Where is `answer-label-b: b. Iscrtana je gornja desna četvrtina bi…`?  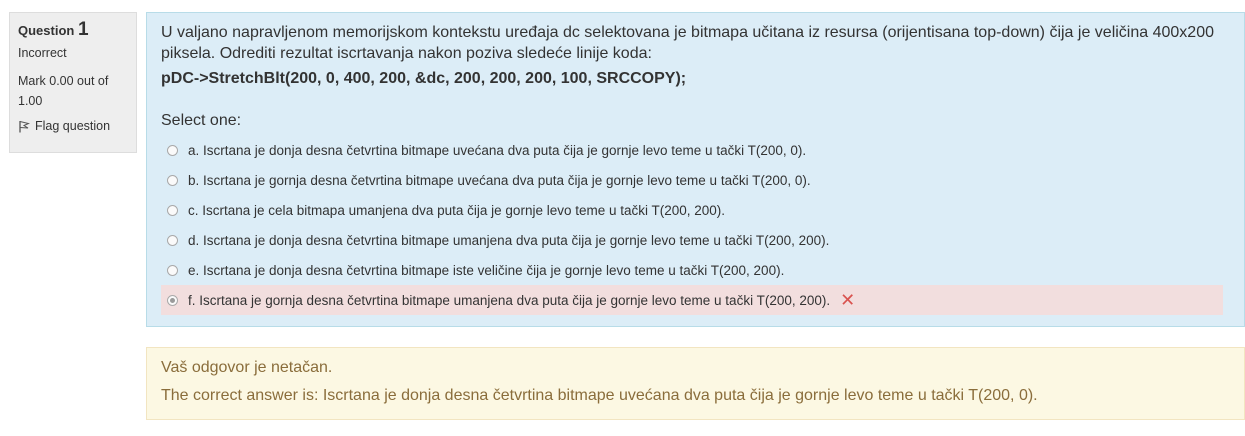 answer-label-b: b. Iscrtana je gornja desna četvrtina bi… is located at coordinates (499, 180).